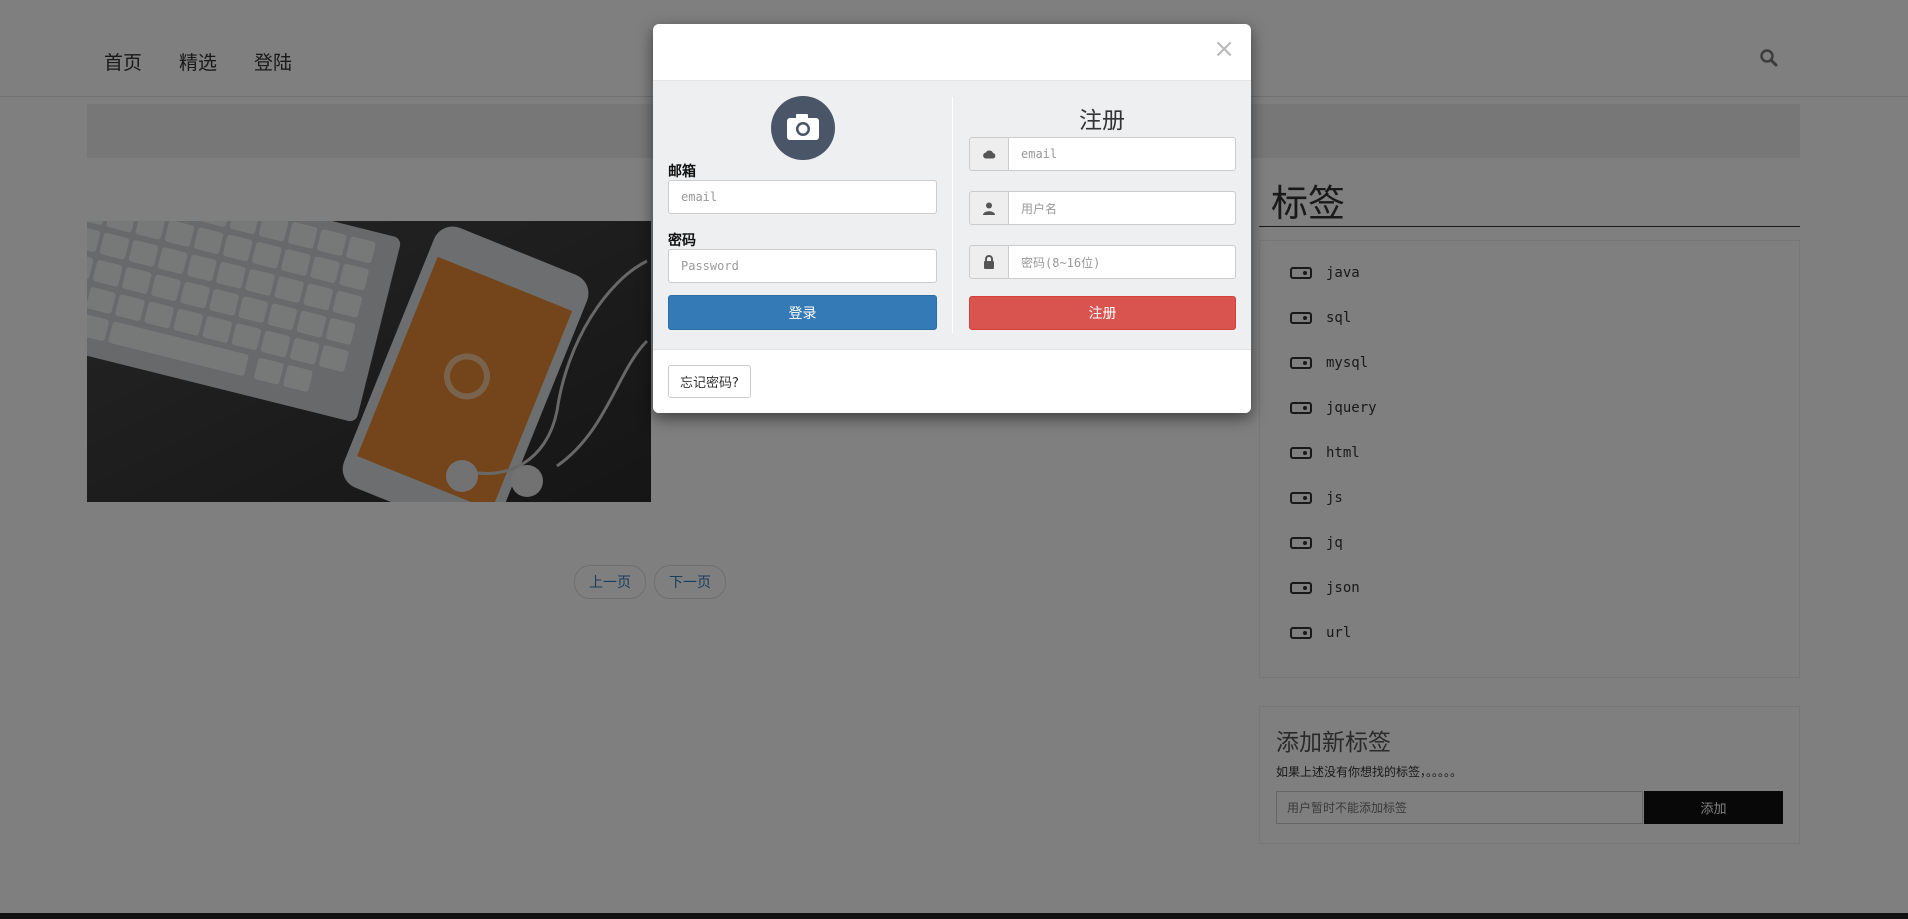 Image resolution: width=1908 pixels, height=919 pixels. I want to click on modal-header: ×, so click(952, 52).